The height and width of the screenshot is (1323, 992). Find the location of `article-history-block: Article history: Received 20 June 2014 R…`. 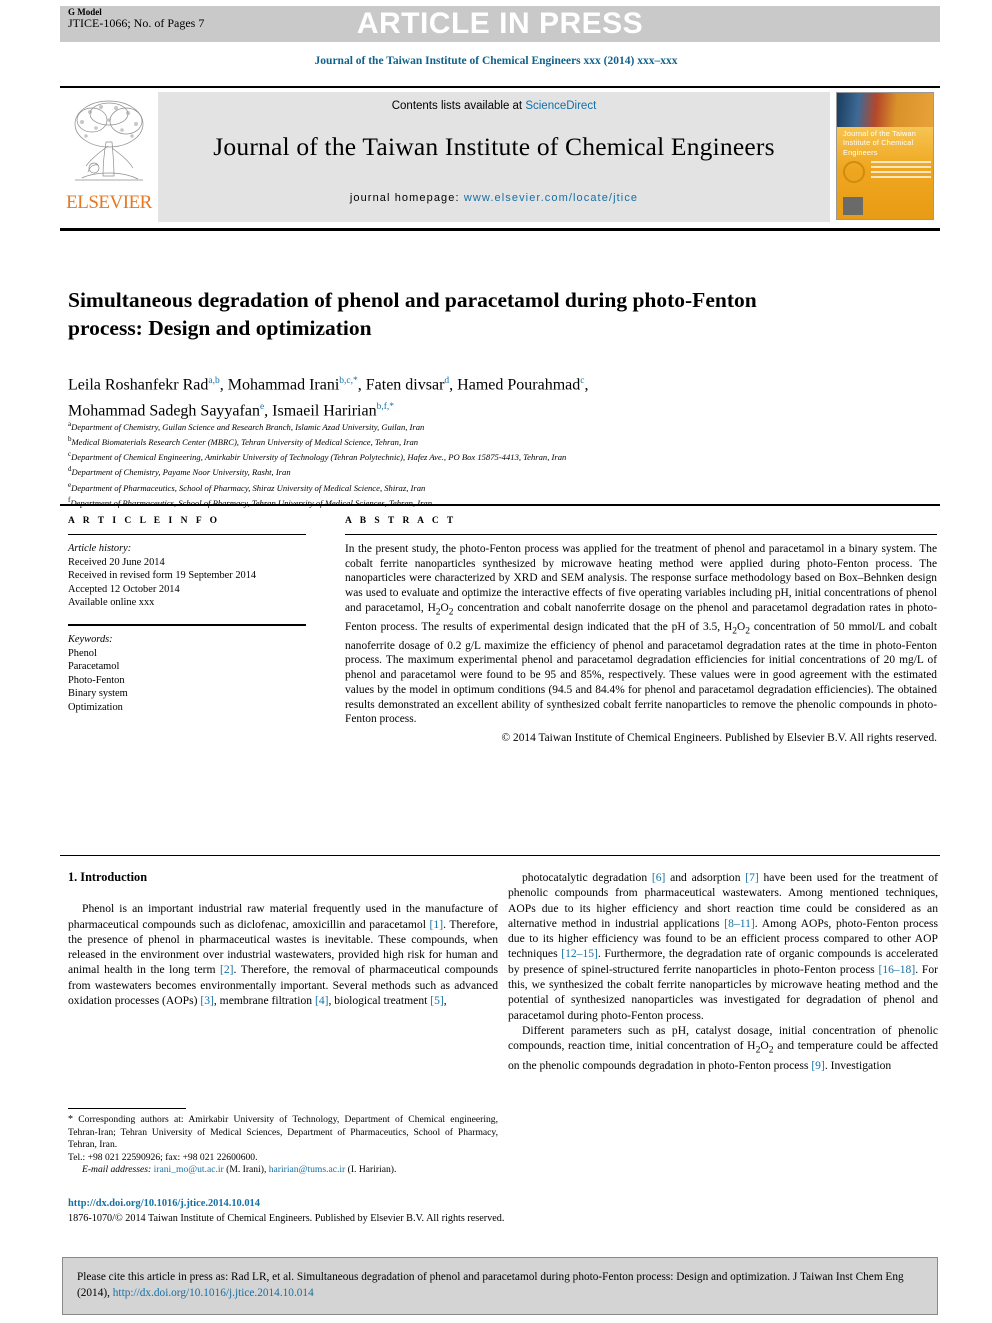

article-history-block: Article history: Received 20 June 2014 R… is located at coordinates (187, 576).